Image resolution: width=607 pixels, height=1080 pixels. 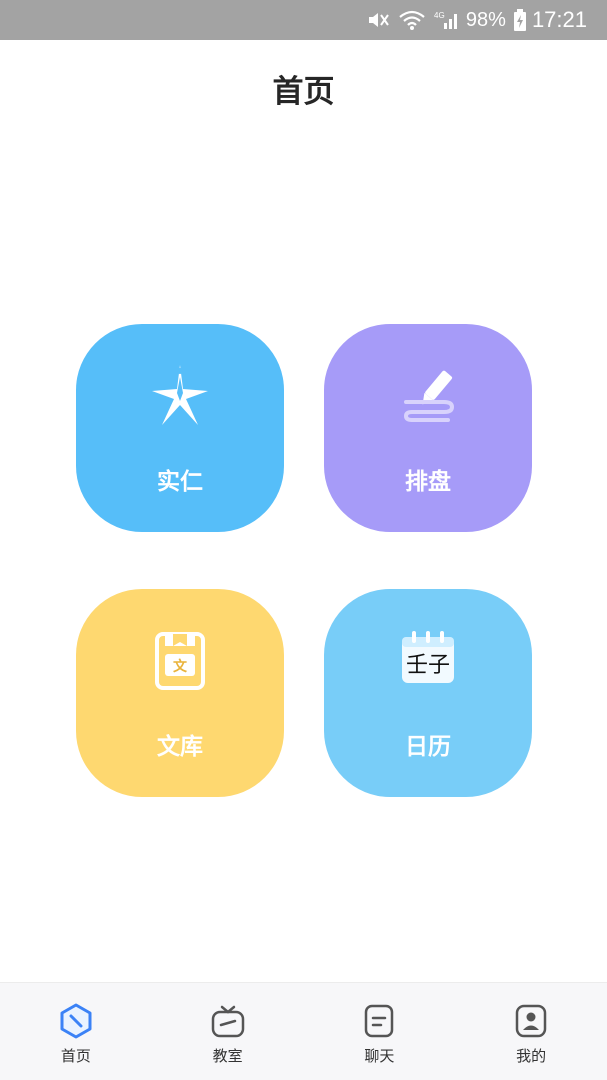 What do you see at coordinates (531, 1021) in the screenshot?
I see `profile-icon` at bounding box center [531, 1021].